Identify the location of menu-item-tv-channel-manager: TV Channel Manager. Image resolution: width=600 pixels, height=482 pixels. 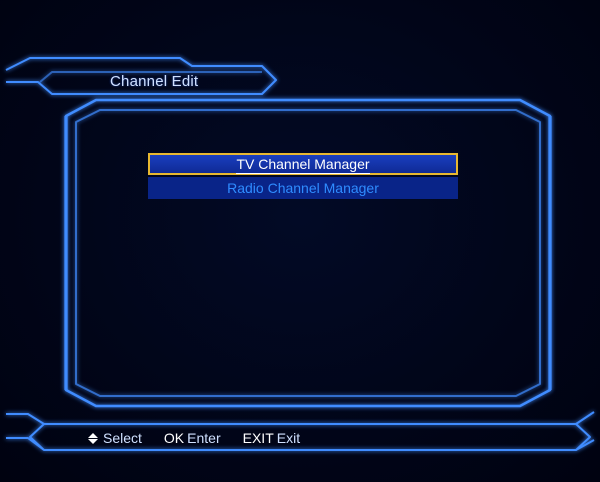
(303, 164).